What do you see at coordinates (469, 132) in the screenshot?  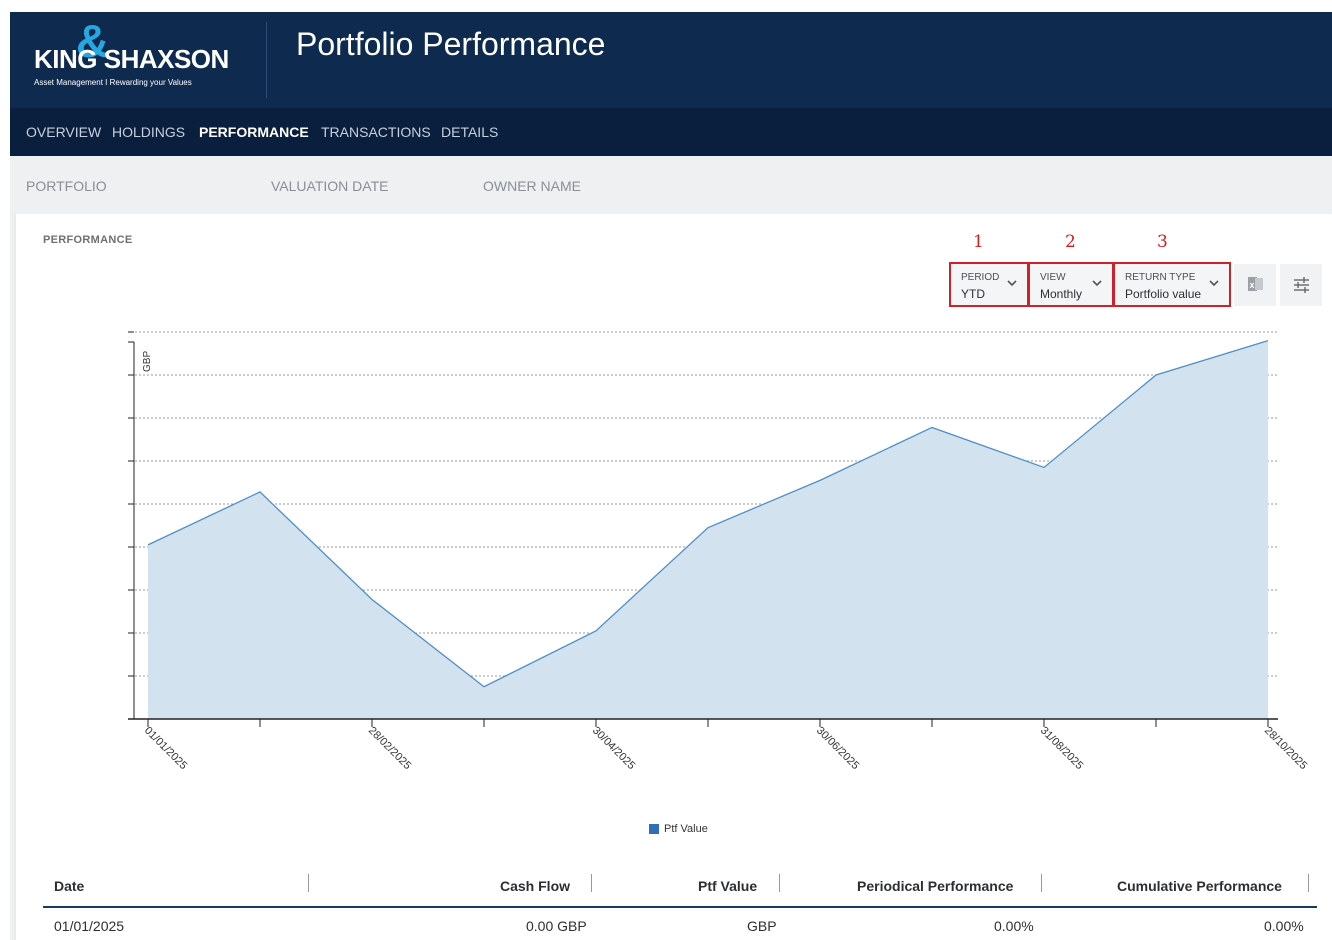 I see `nav-tab-details: DETAILS` at bounding box center [469, 132].